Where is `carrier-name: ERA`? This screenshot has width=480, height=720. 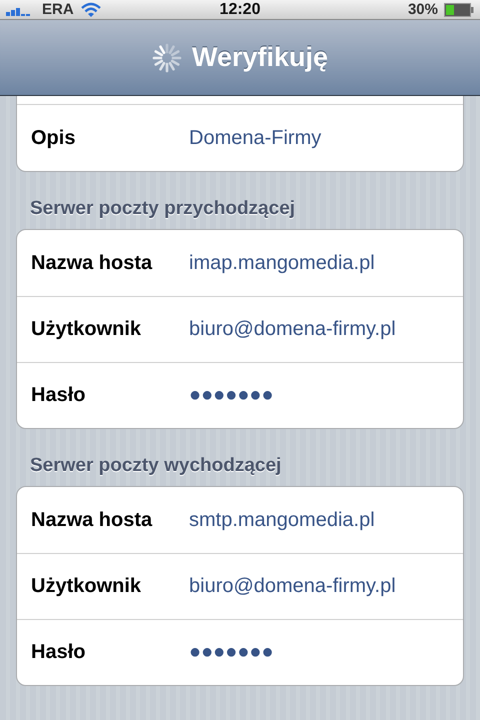
carrier-name: ERA is located at coordinates (58, 9).